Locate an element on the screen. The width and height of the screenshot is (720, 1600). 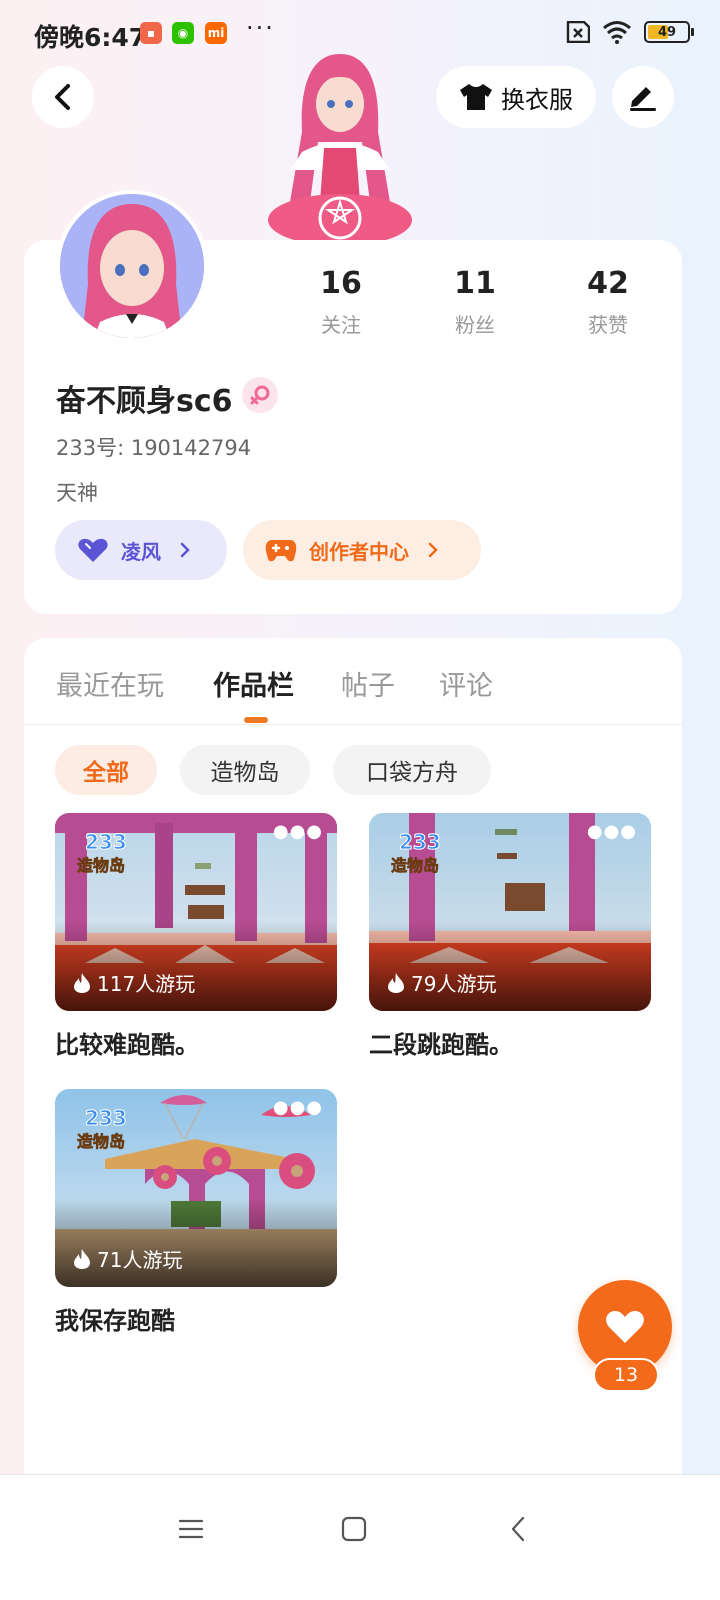
nav-menu-button is located at coordinates (191, 1529).